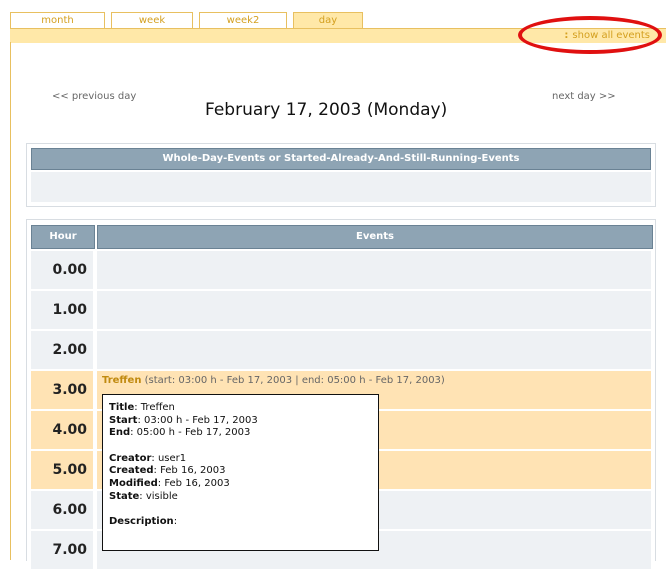 Image resolution: width=666 pixels, height=569 pixels. What do you see at coordinates (240, 522) in the screenshot?
I see `tooltip-description-line: Description:` at bounding box center [240, 522].